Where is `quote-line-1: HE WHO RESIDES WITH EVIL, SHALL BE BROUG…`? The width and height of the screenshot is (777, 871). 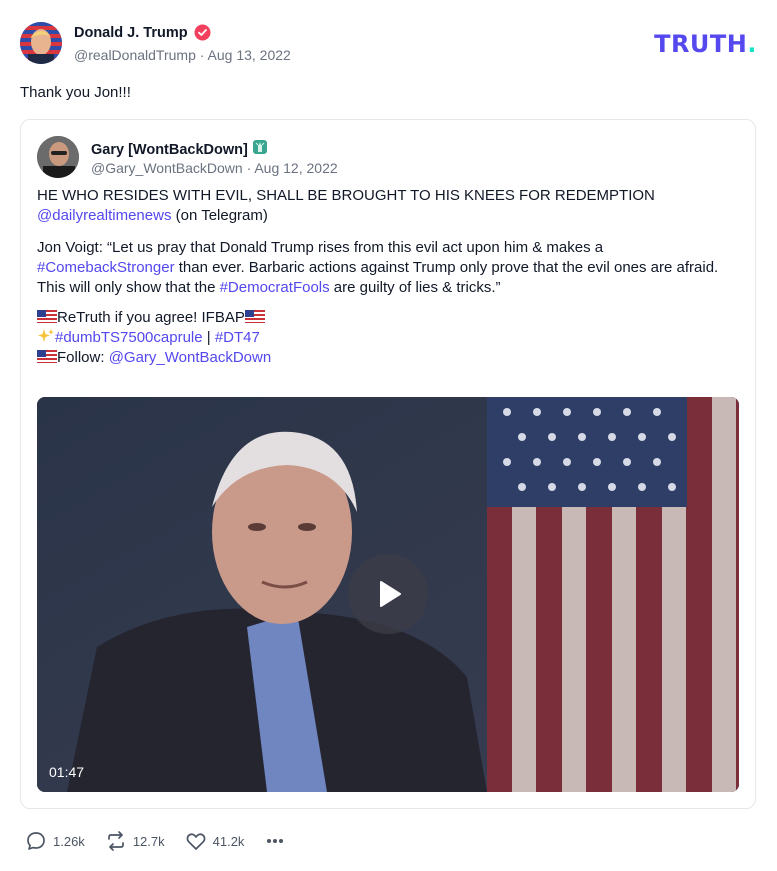
quote-line-1: HE WHO RESIDES WITH EVIL, SHALL BE BROUG… is located at coordinates (346, 195).